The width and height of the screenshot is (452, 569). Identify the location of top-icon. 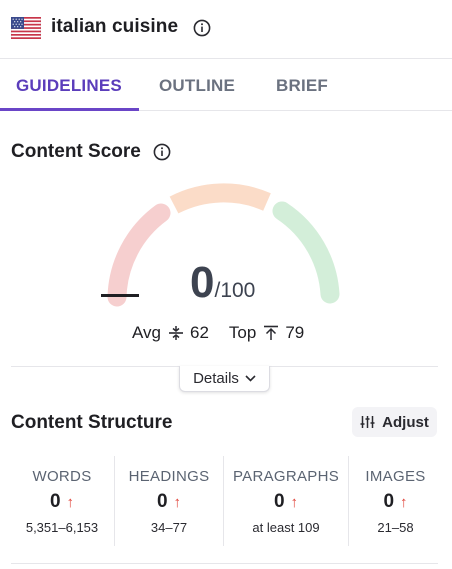
(271, 332).